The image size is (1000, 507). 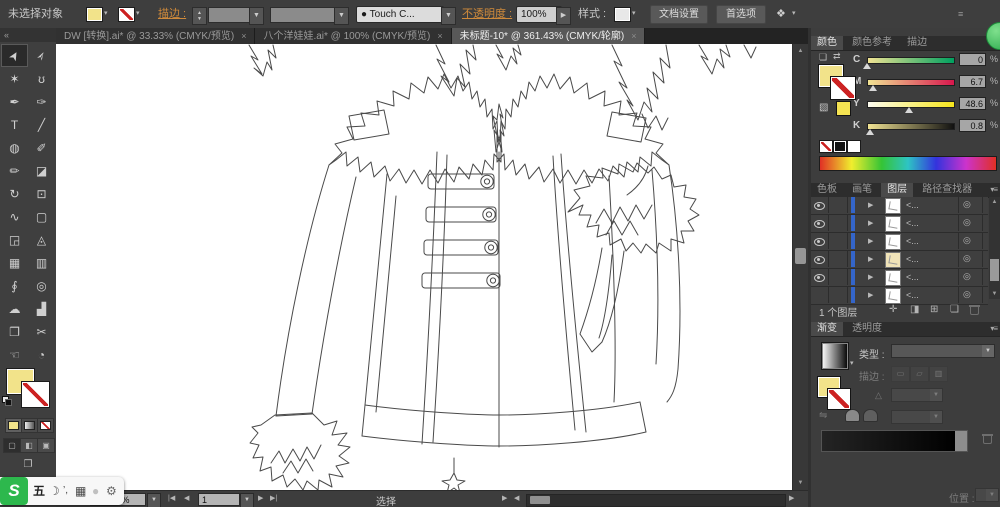 I want to click on tab-gradient: 渐变, so click(x=827, y=329).